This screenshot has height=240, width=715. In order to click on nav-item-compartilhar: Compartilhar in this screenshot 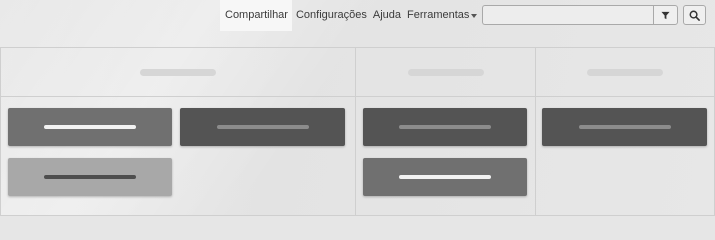, I will do `click(256, 15)`.